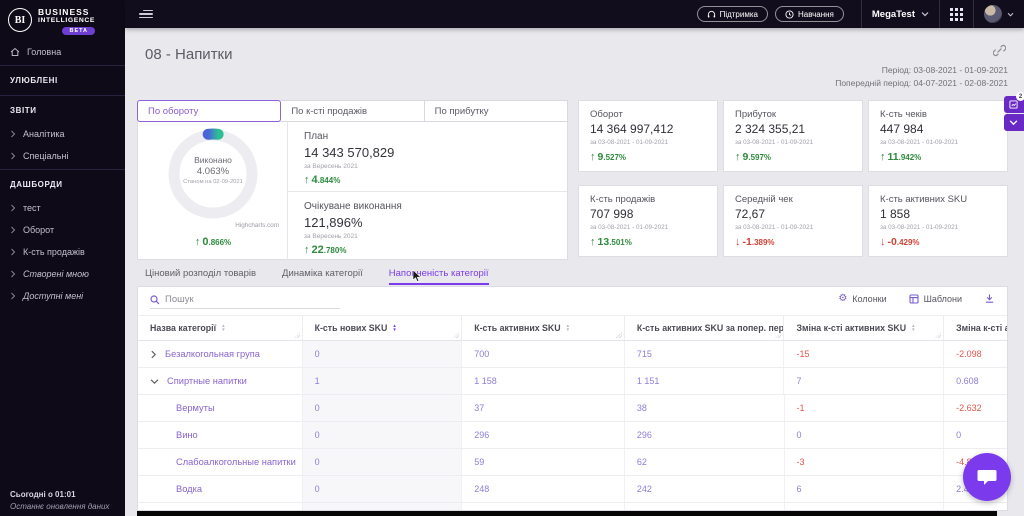 This screenshot has width=1024, height=516. I want to click on tab-by-profit: По прибутку, so click(496, 111).